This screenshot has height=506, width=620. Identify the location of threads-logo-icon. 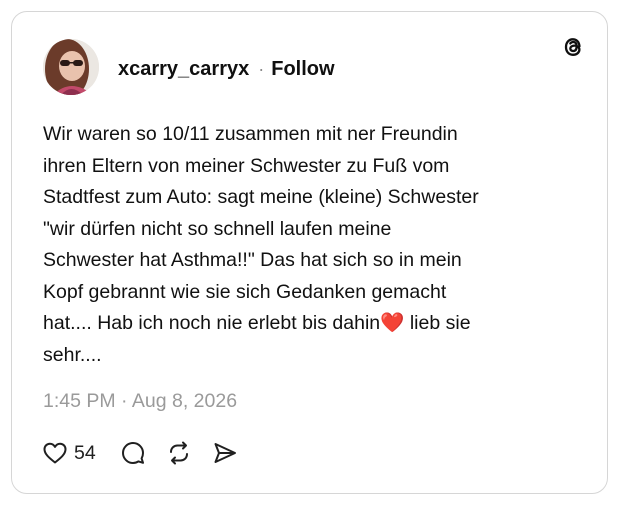
(573, 47).